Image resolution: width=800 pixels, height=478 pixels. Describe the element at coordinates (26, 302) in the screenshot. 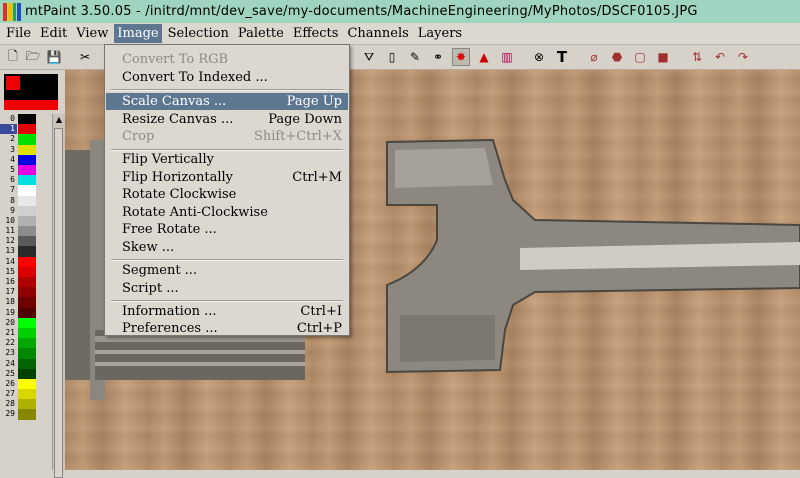

I see `palette-entry: 18` at that location.